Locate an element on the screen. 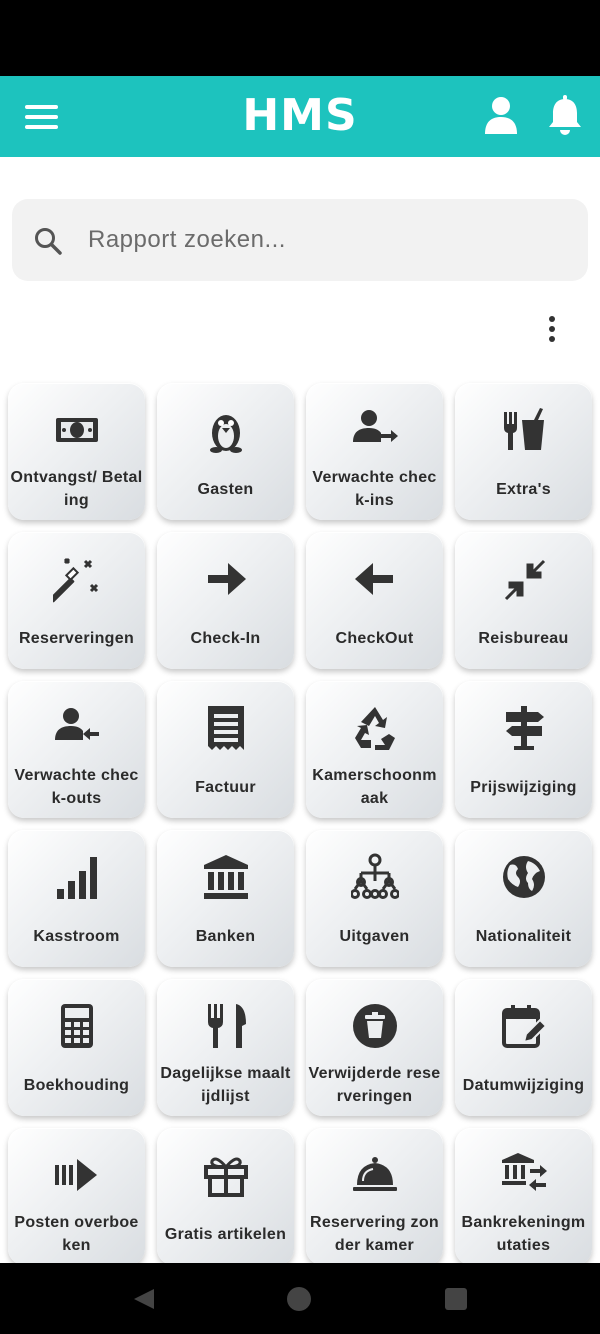 The height and width of the screenshot is (1334, 600). compress-icon is located at coordinates (524, 579).